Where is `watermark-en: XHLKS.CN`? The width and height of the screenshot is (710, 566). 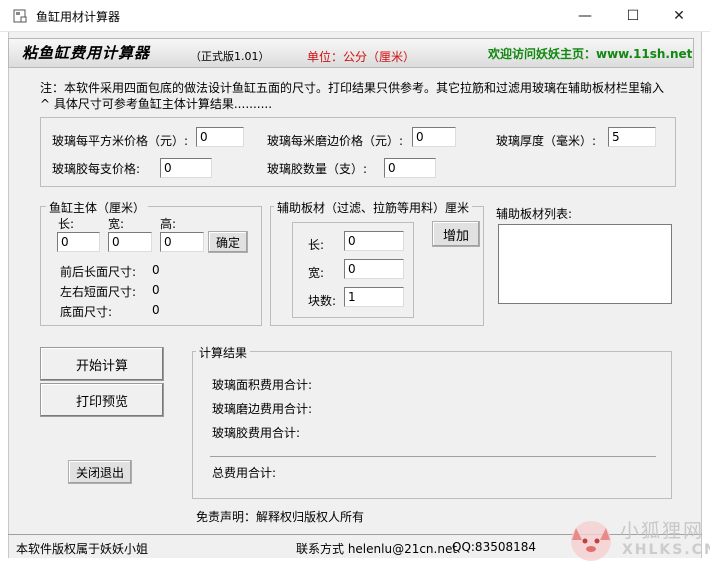 watermark-en: XHLKS.CN is located at coordinates (666, 550).